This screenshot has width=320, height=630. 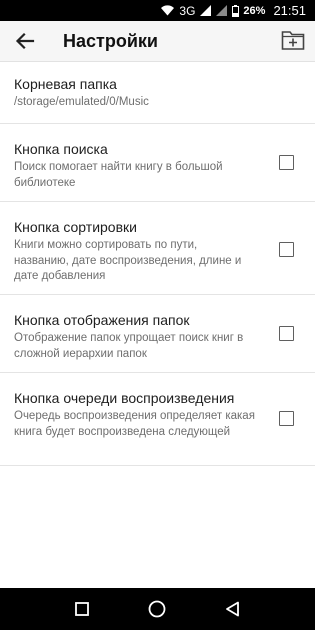 I want to click on setting-description: /storage/emulated/0/Music, so click(x=81, y=102).